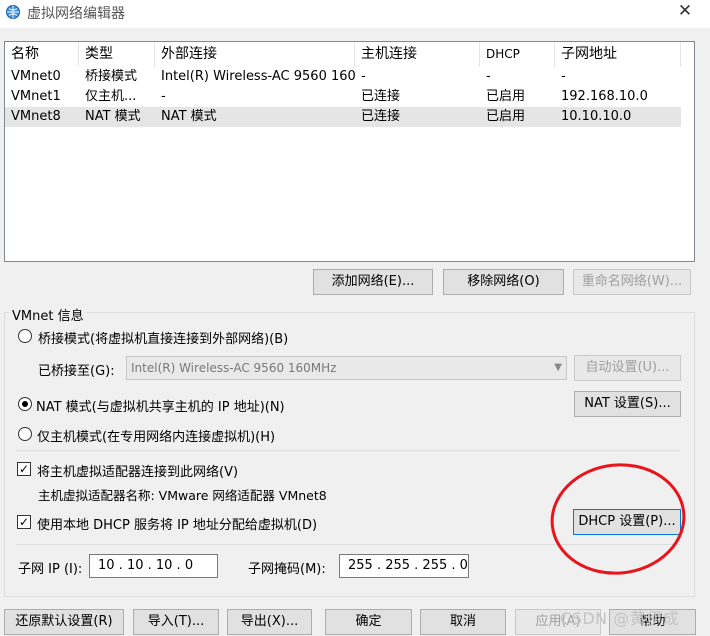 The image size is (710, 636). What do you see at coordinates (64, 622) in the screenshot?
I see `restore-defaults-button: 还原默认设置(R)` at bounding box center [64, 622].